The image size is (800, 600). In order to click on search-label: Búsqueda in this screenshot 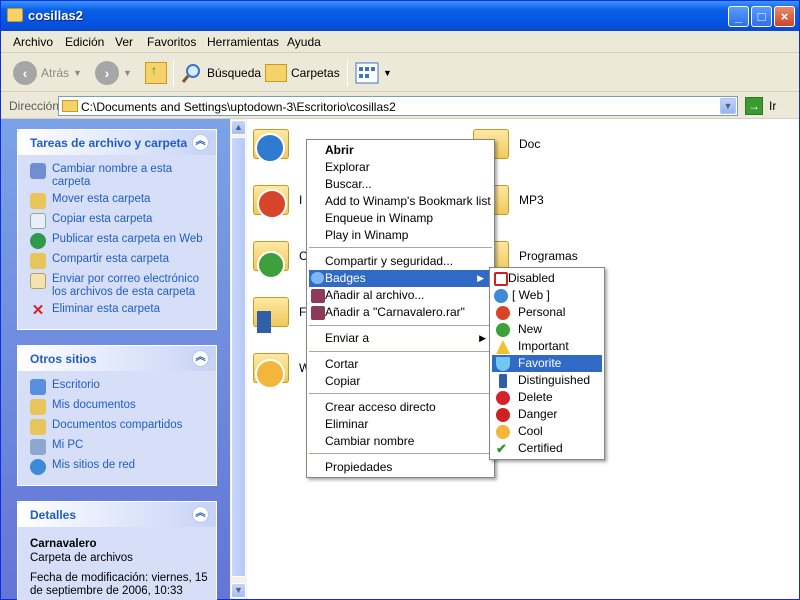, I will do `click(234, 73)`.